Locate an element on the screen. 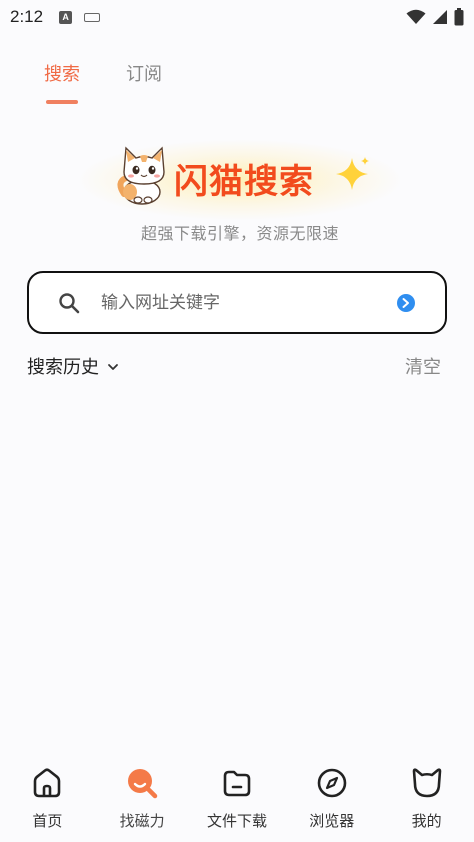  search-history-header: 搜索历史 清空 is located at coordinates (234, 366).